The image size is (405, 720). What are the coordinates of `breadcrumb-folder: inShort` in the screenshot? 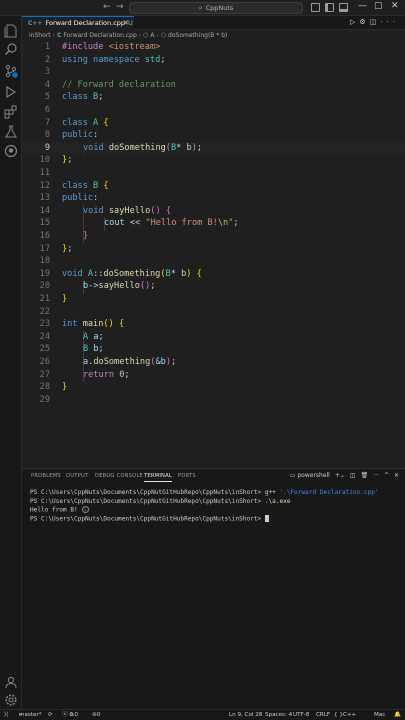 It's located at (40, 35).